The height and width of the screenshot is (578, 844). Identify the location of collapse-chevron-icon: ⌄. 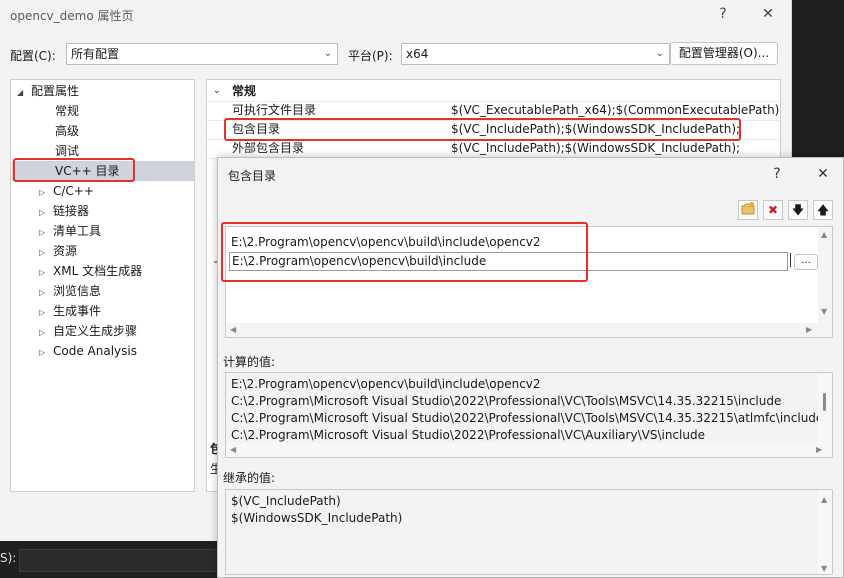
(217, 91).